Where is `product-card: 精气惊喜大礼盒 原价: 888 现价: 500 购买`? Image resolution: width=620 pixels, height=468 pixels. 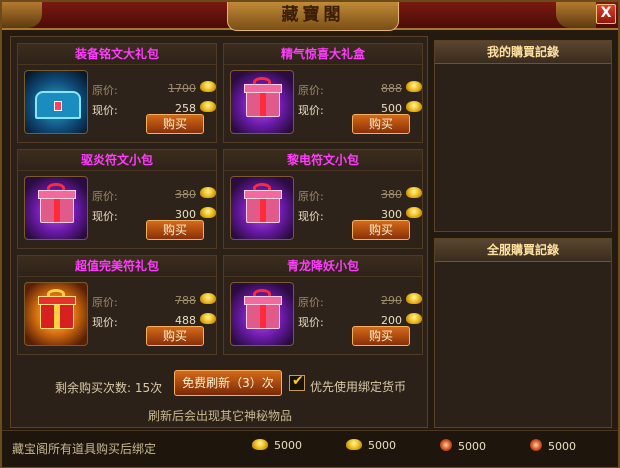
product-card: 精气惊喜大礼盒 原价: 888 现价: 500 购买 is located at coordinates (323, 93).